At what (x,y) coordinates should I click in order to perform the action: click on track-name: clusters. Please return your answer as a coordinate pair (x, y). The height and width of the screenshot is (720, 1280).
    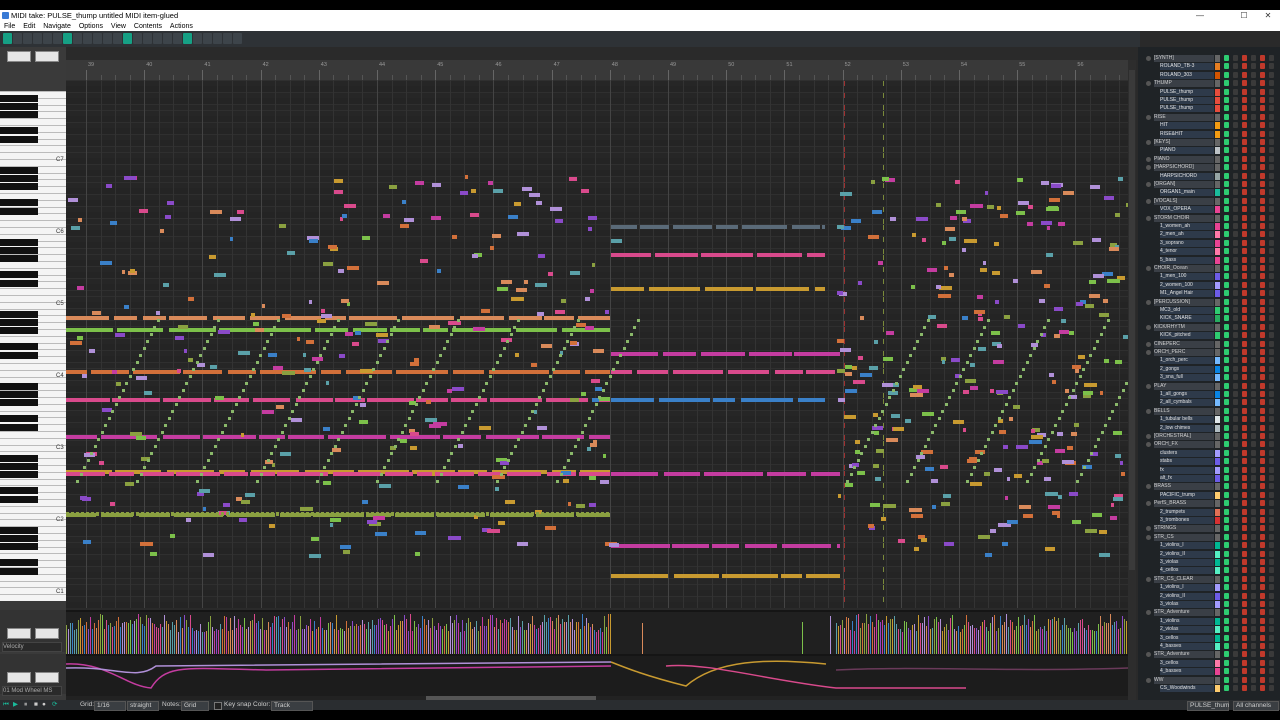
    Looking at the image, I should click on (1187, 453).